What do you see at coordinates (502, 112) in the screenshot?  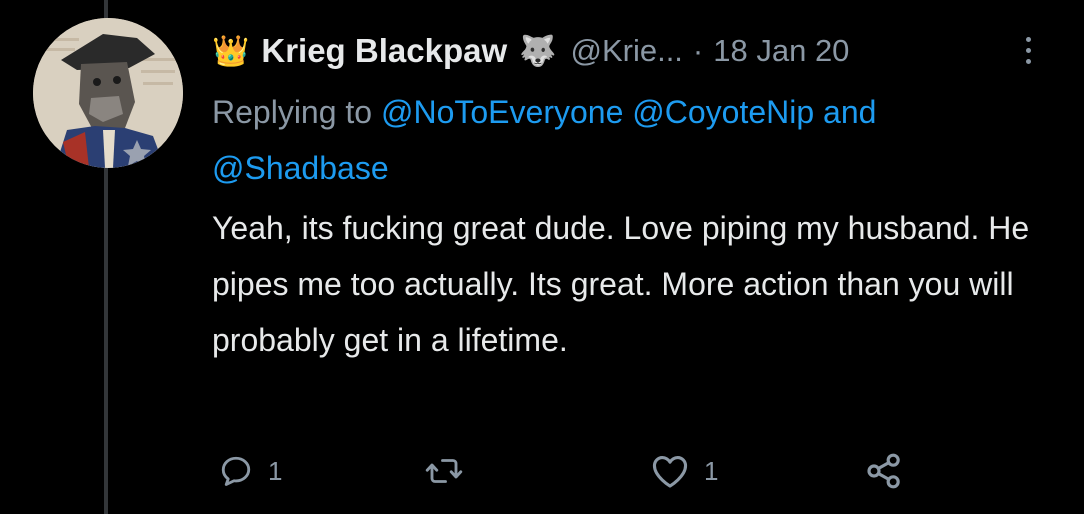 I see `mention-link: @NoToEveryone` at bounding box center [502, 112].